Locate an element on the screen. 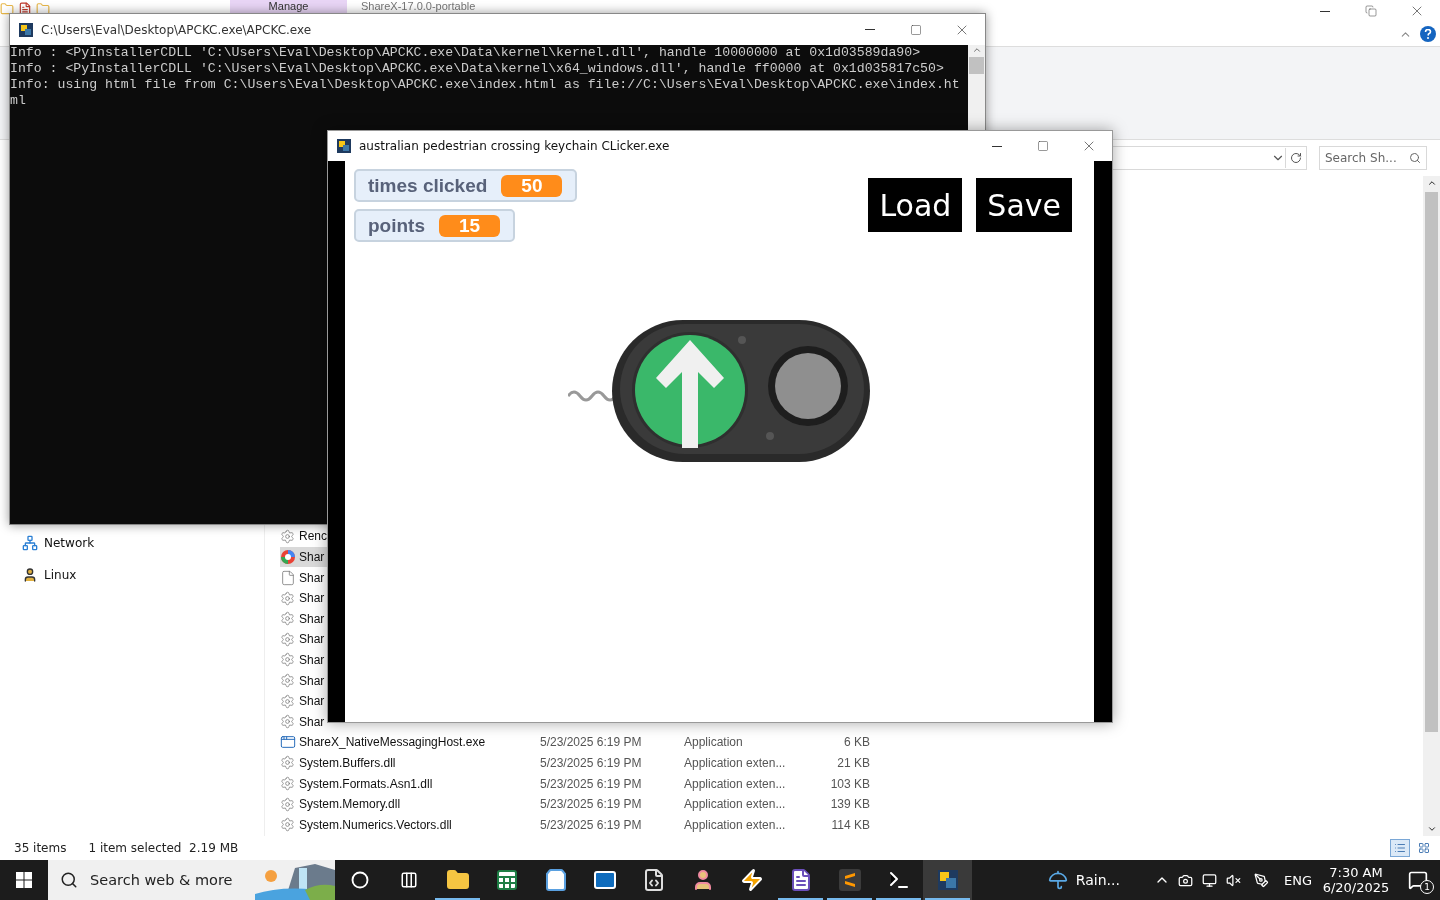 The image size is (1440, 900). file-row: System.Formats.Asn1.dll 5/23/2025 6:19 PM Application exten... 103 KB is located at coordinates (575, 783).